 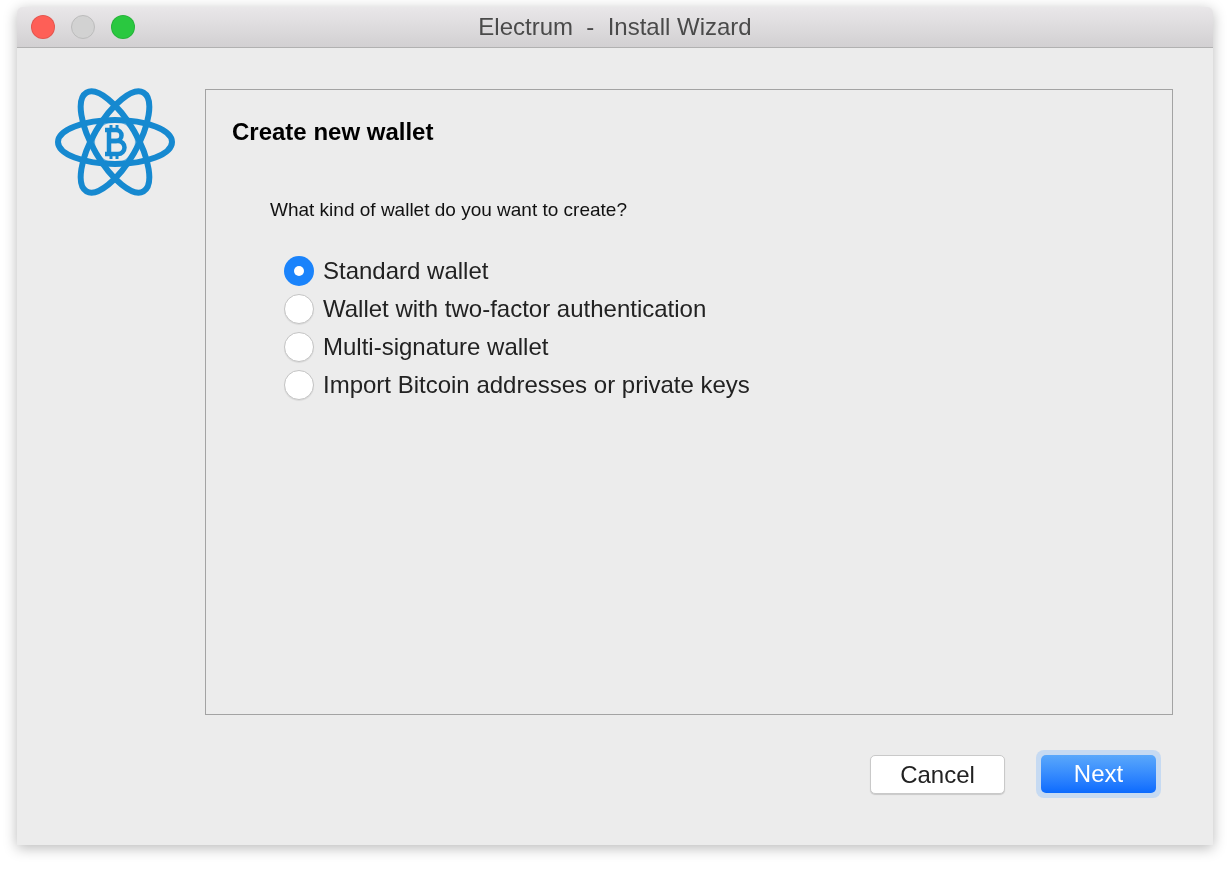 I want to click on atom-logo-icon, so click(x=115, y=142).